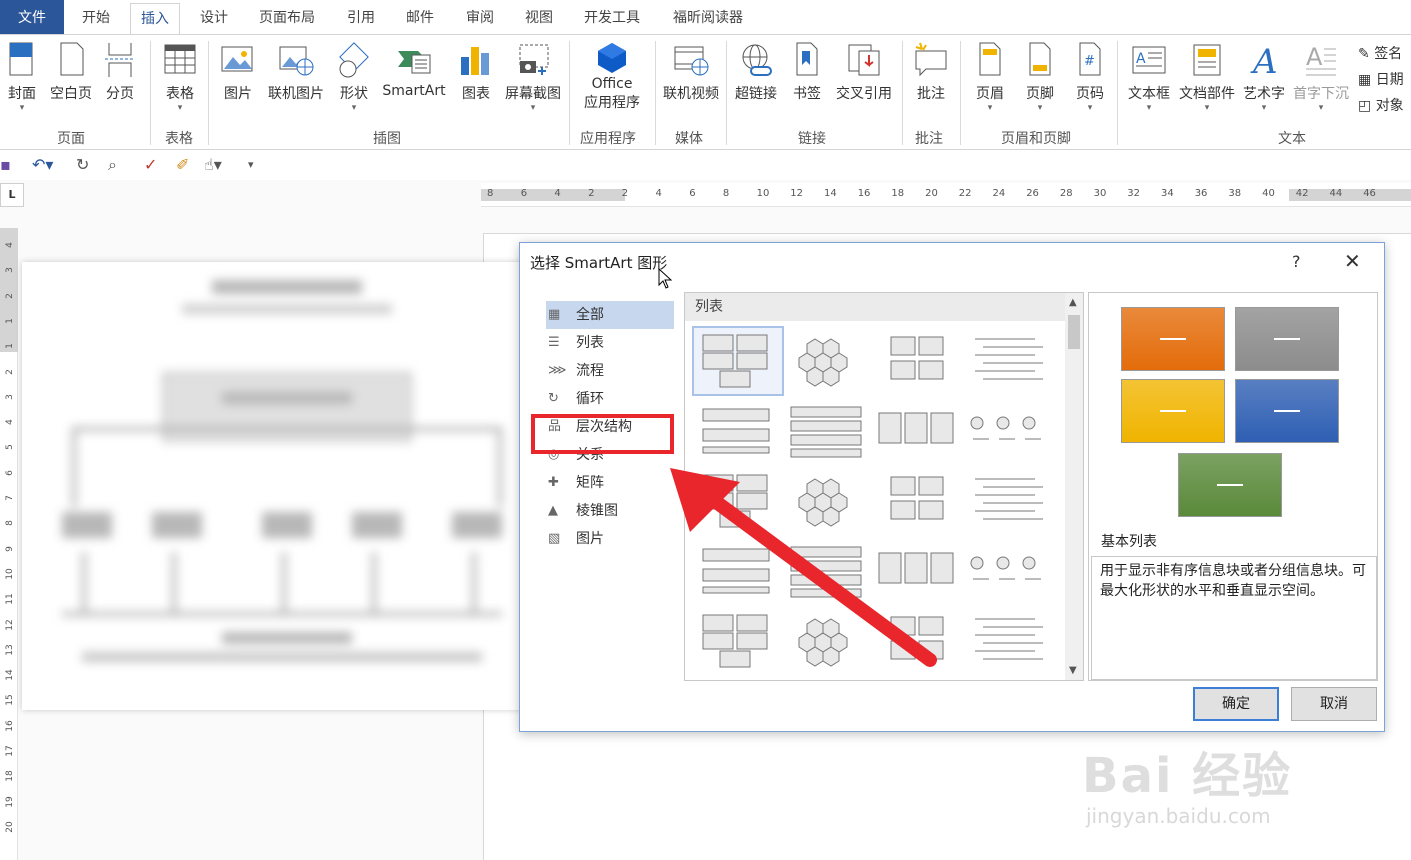 The height and width of the screenshot is (860, 1411). I want to click on date-time-button: ▦ 日期, so click(1381, 79).